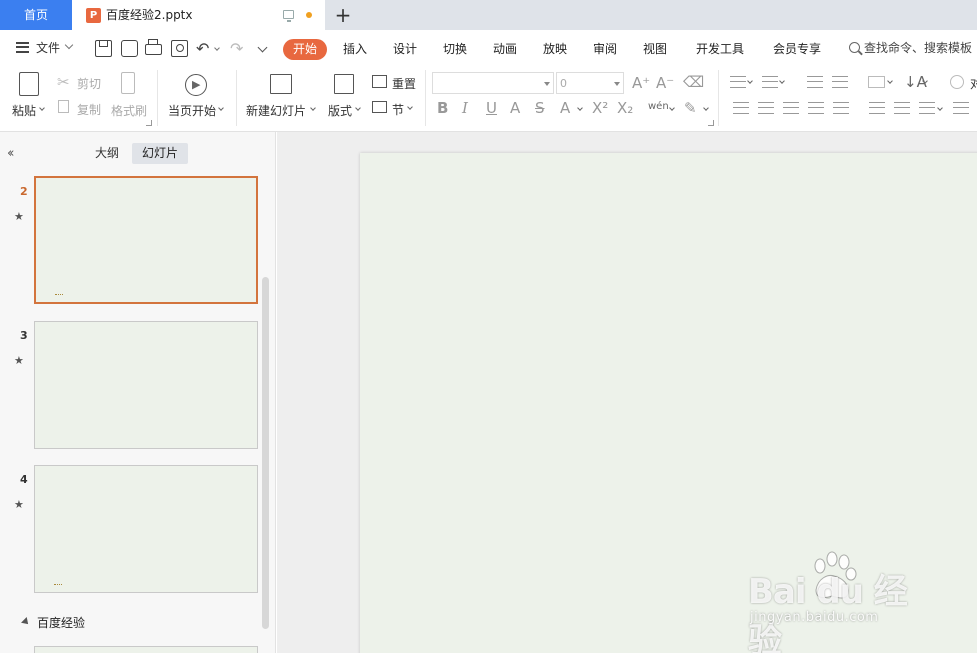 Image resolution: width=977 pixels, height=653 pixels. I want to click on layout-button: 版式, so click(340, 110).